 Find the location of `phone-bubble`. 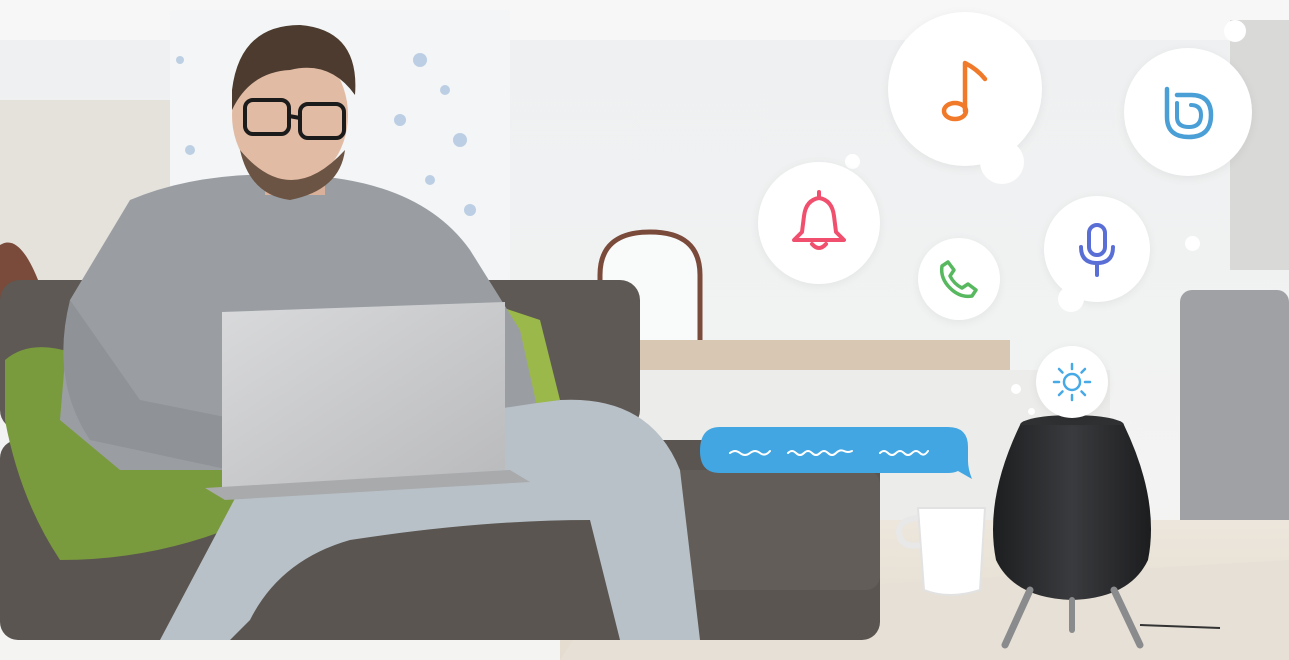

phone-bubble is located at coordinates (959, 279).